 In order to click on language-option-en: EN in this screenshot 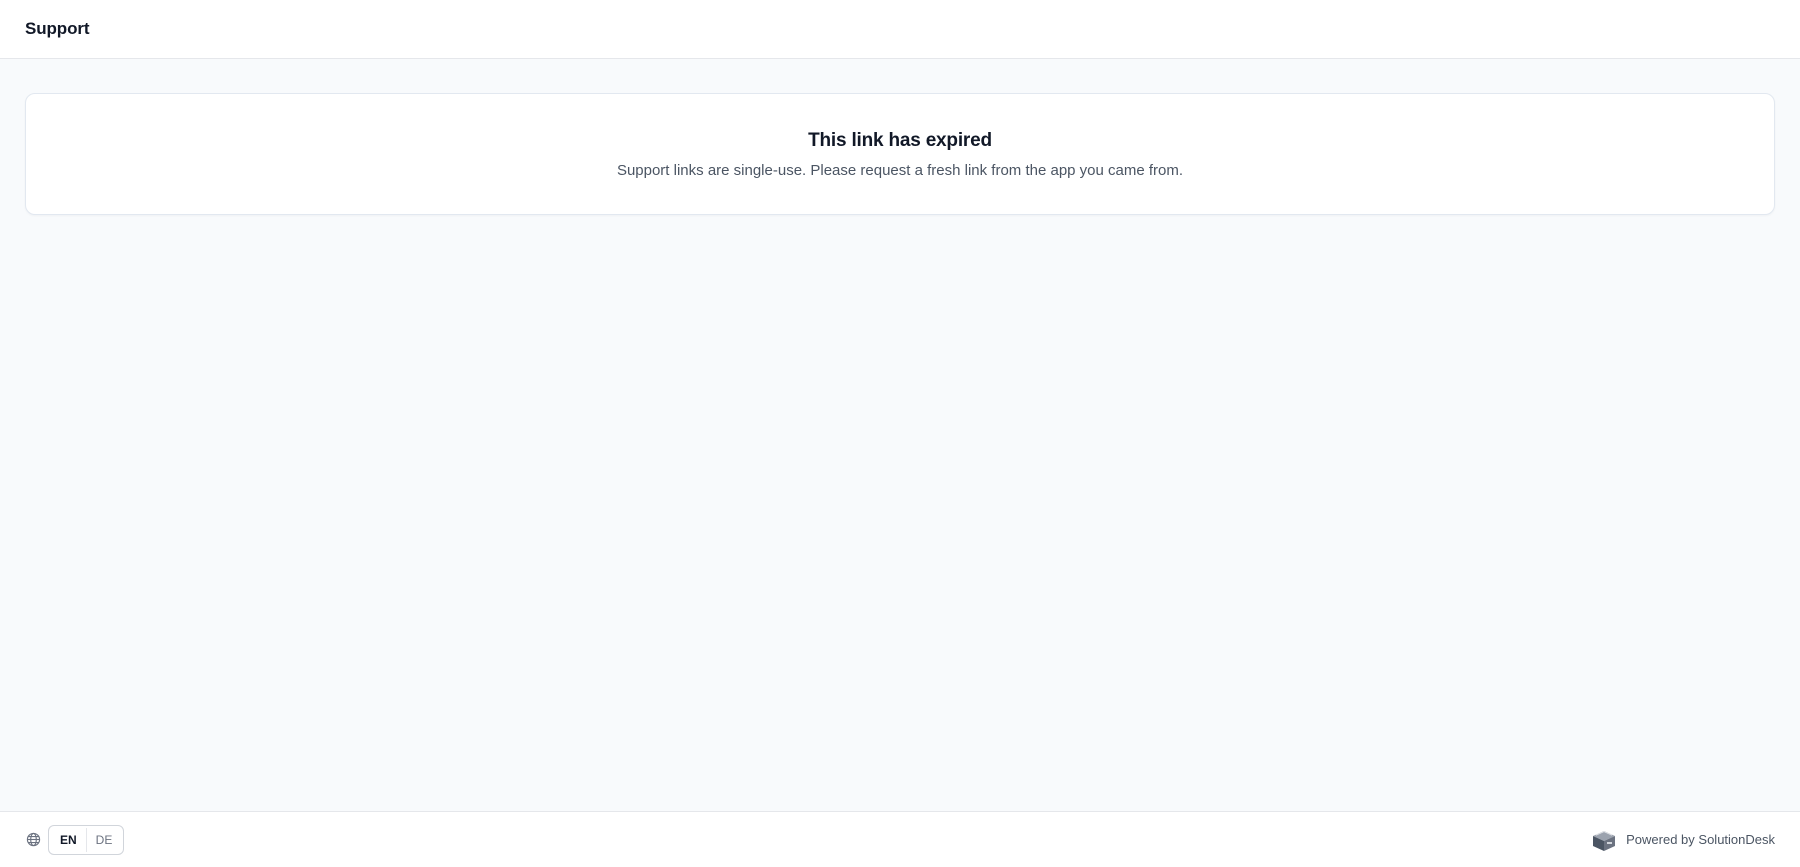, I will do `click(69, 839)`.